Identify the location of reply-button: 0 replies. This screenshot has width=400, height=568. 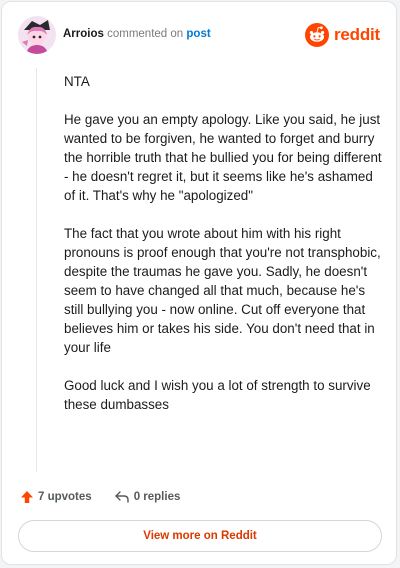
(147, 497).